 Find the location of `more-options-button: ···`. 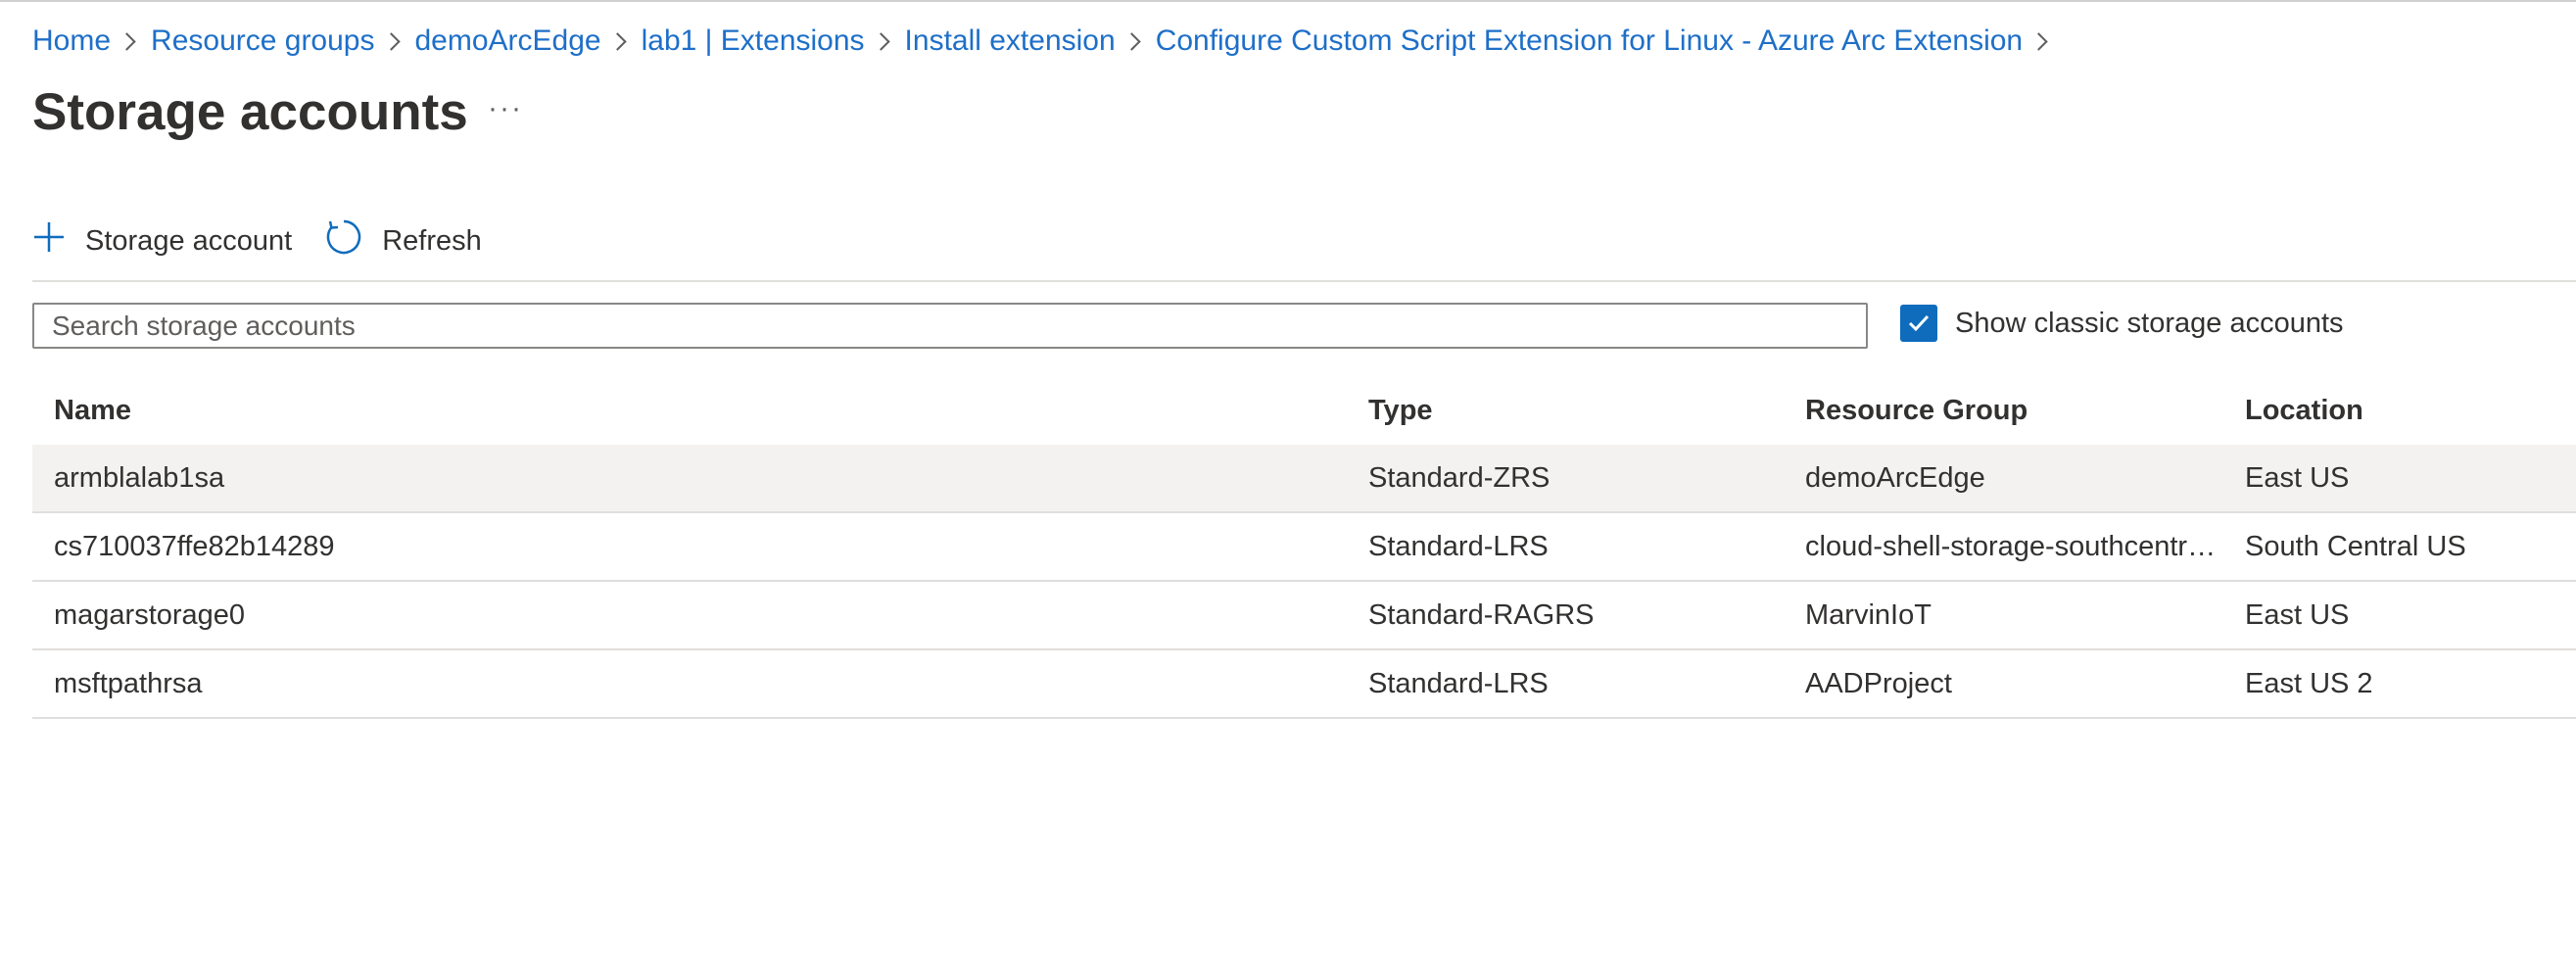

more-options-button: ··· is located at coordinates (505, 113).